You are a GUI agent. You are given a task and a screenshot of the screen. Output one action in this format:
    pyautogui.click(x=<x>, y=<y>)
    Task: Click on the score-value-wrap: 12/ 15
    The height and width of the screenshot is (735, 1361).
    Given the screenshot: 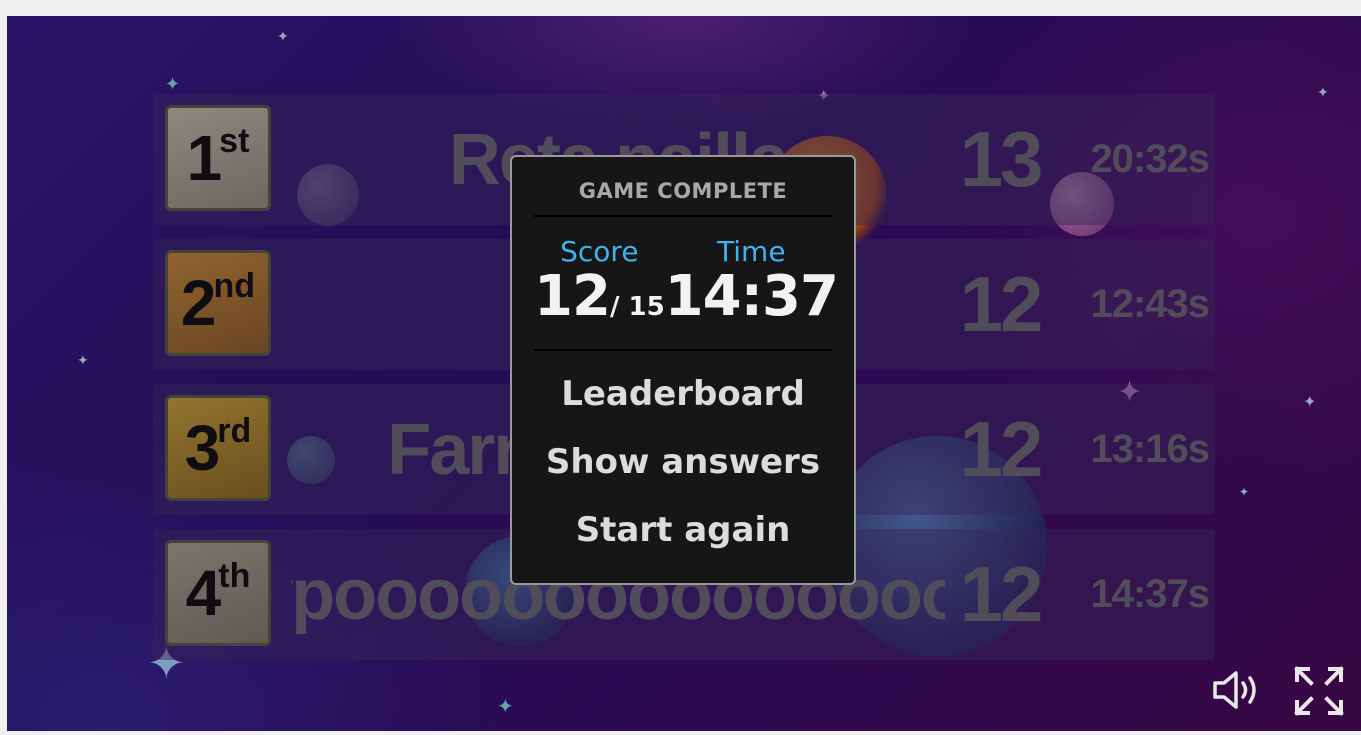 What is the action you would take?
    pyautogui.click(x=599, y=297)
    